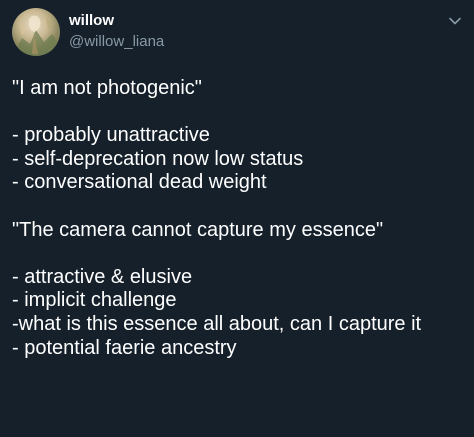 This screenshot has width=474, height=437. What do you see at coordinates (124, 347) in the screenshot?
I see `tweet-line: - potential faerie ancestry` at bounding box center [124, 347].